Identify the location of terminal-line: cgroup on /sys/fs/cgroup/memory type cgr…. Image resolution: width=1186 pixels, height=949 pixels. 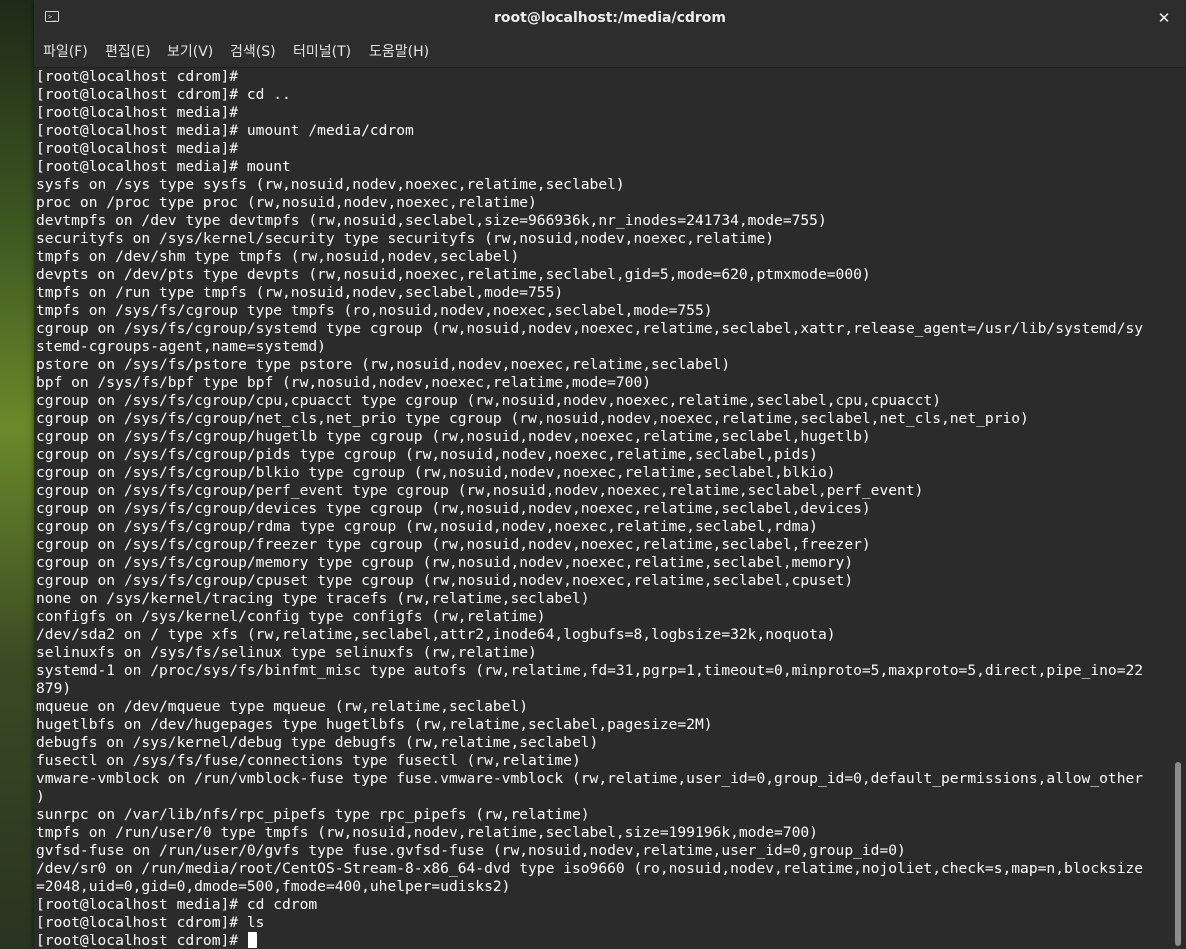
(445, 562).